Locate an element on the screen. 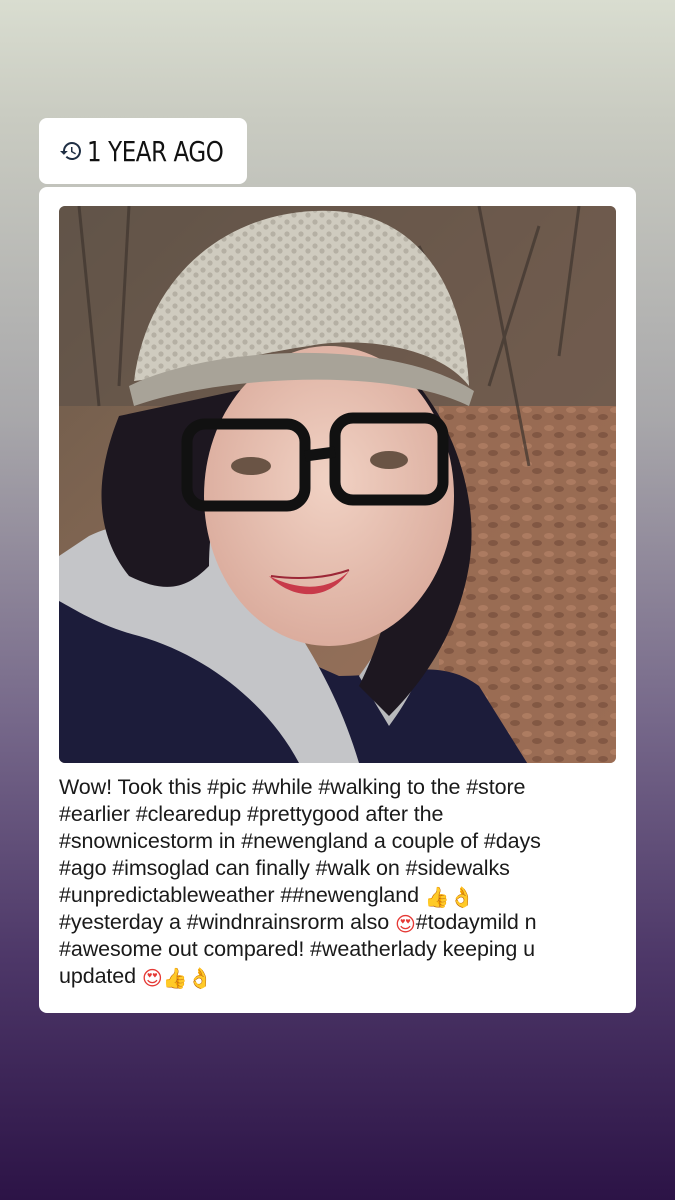 This screenshot has height=1200, width=675. caption-text: #yesterday a #windnrainsrorm also is located at coordinates (224, 922).